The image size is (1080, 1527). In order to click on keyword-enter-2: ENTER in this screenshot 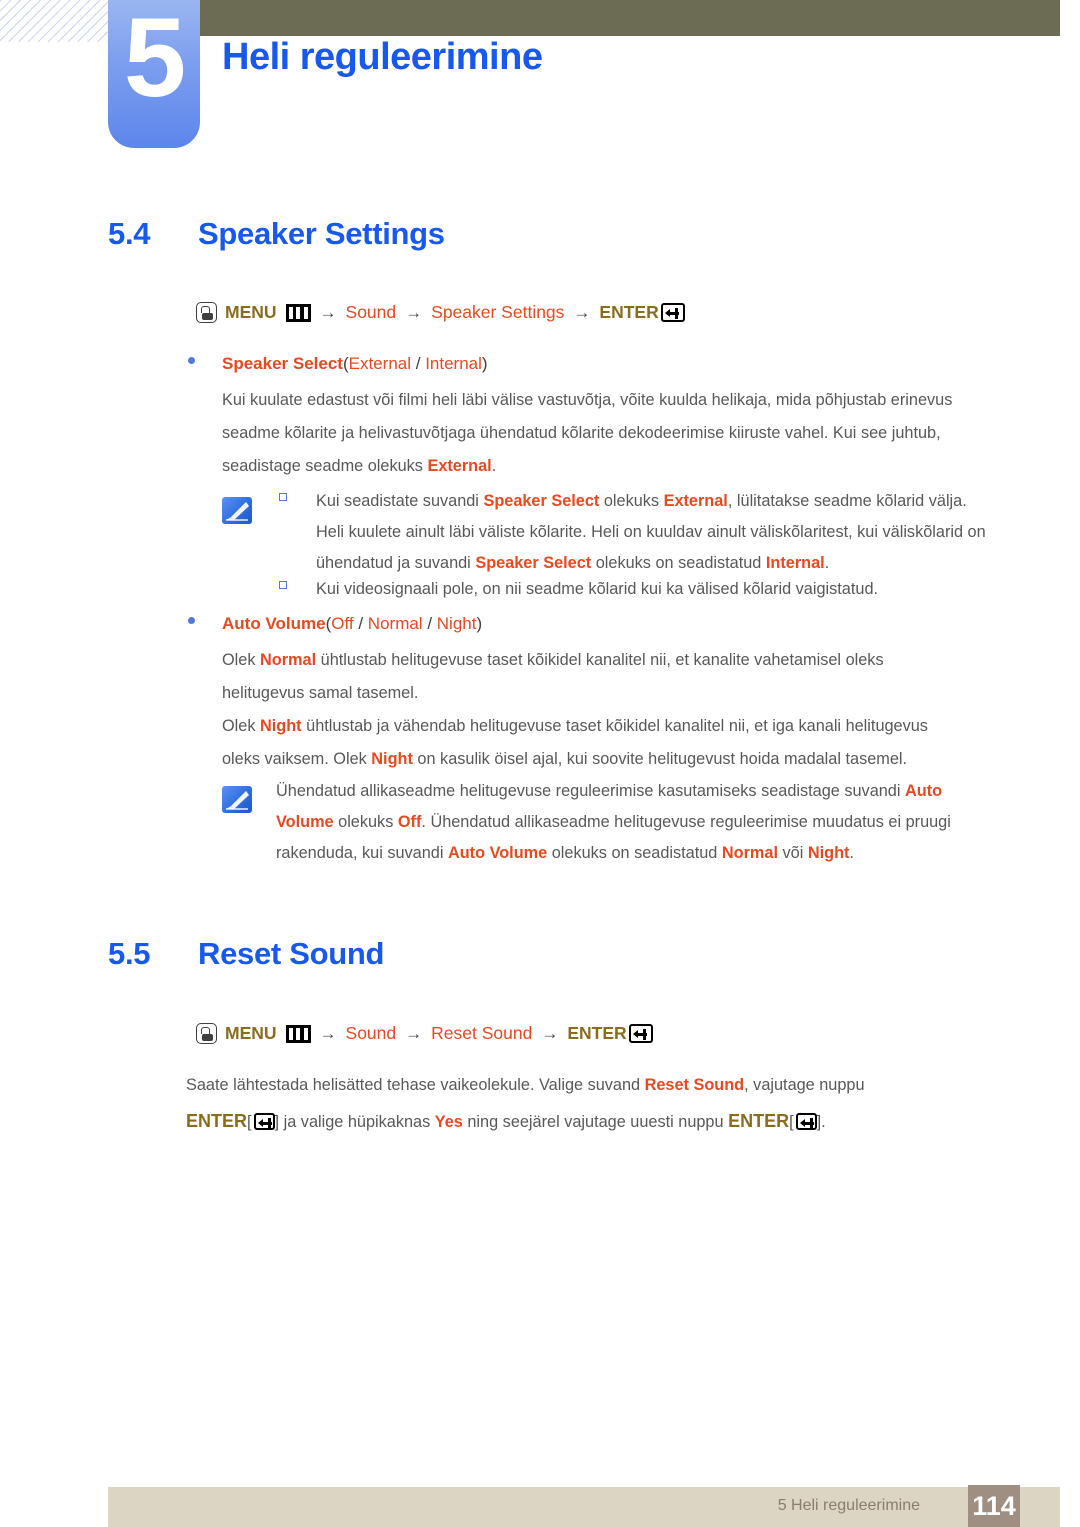, I will do `click(759, 1121)`.